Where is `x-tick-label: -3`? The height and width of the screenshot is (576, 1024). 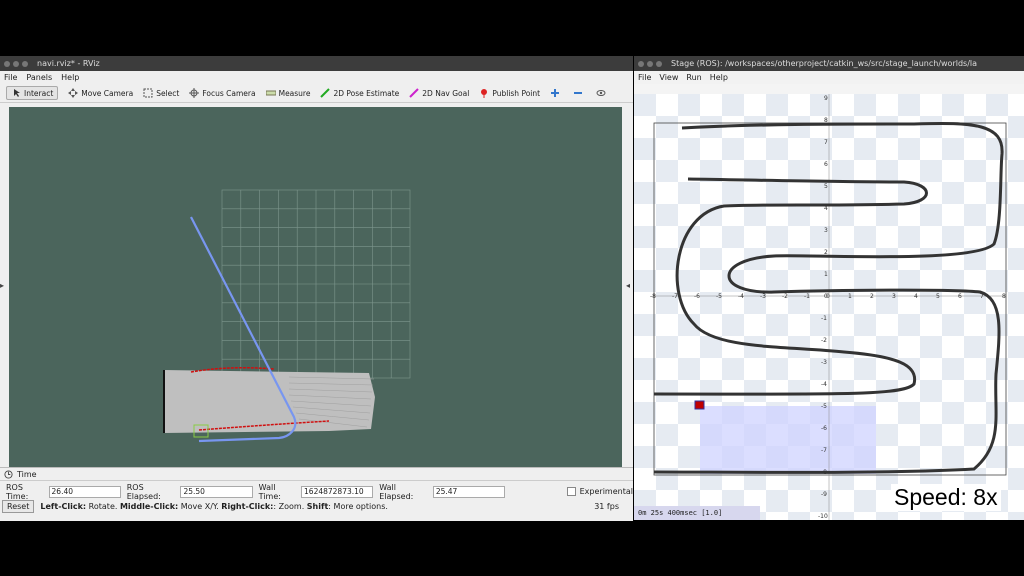
x-tick-label: -3 is located at coordinates (763, 296).